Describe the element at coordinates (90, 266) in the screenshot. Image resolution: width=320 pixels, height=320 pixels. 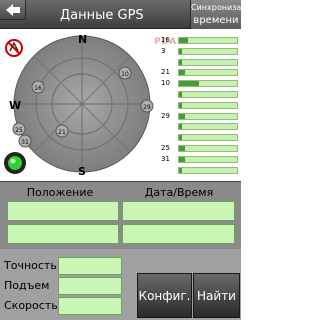
I see `accuracy-value-box` at that location.